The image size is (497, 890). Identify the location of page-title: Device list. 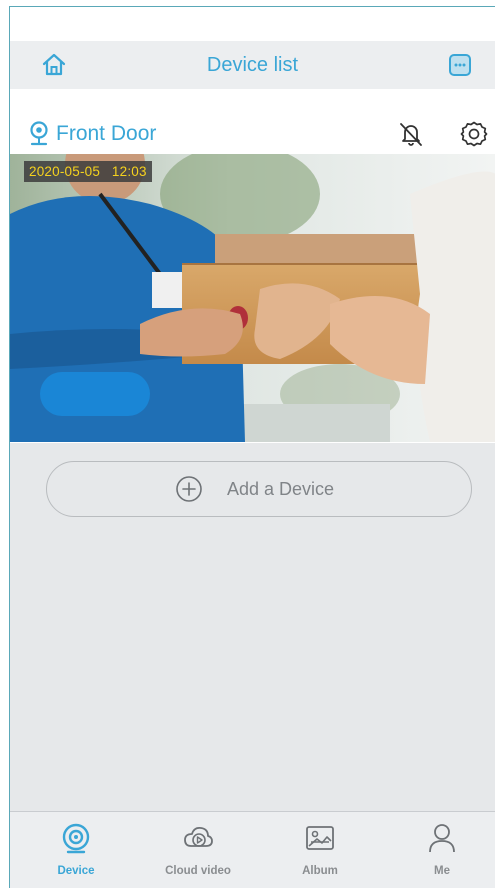
(252, 65).